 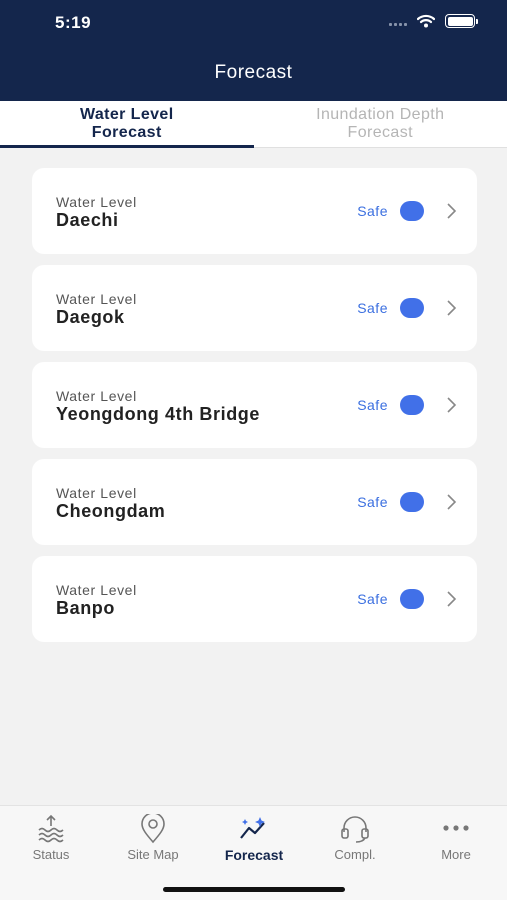 I want to click on tab-label-line1: Inundation Depth, so click(x=380, y=114).